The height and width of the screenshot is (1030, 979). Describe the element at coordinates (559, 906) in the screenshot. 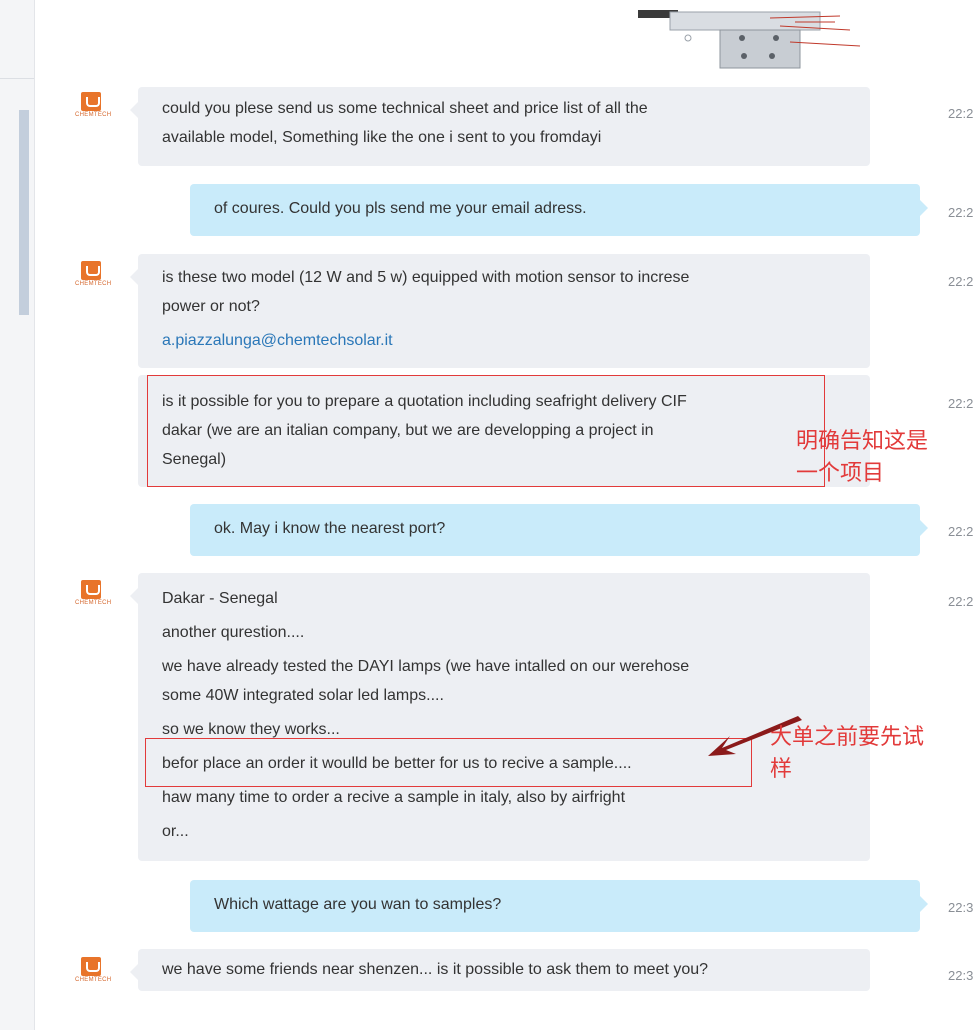

I see `outgoing-message: Which wattage are you wan to samples?` at that location.